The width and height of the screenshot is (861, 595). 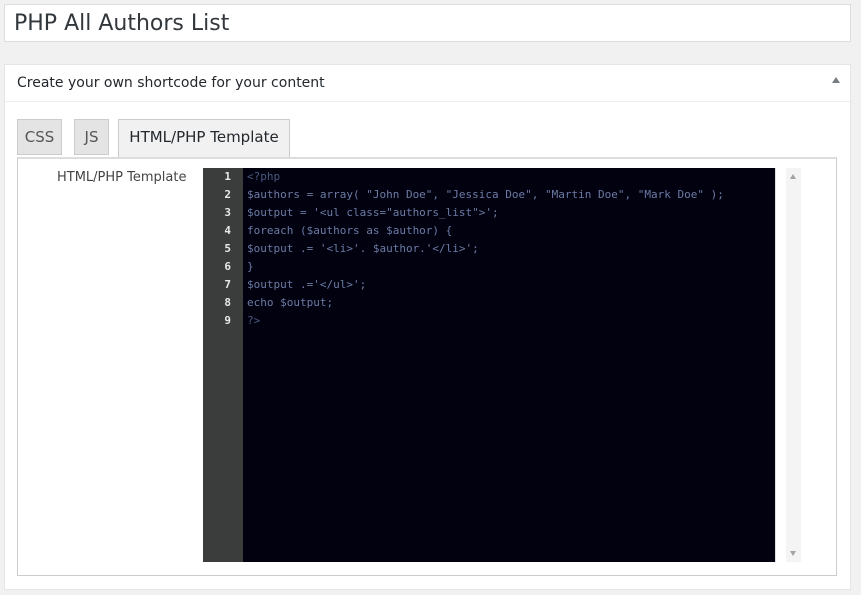 What do you see at coordinates (253, 321) in the screenshot?
I see `code-line: ?>` at bounding box center [253, 321].